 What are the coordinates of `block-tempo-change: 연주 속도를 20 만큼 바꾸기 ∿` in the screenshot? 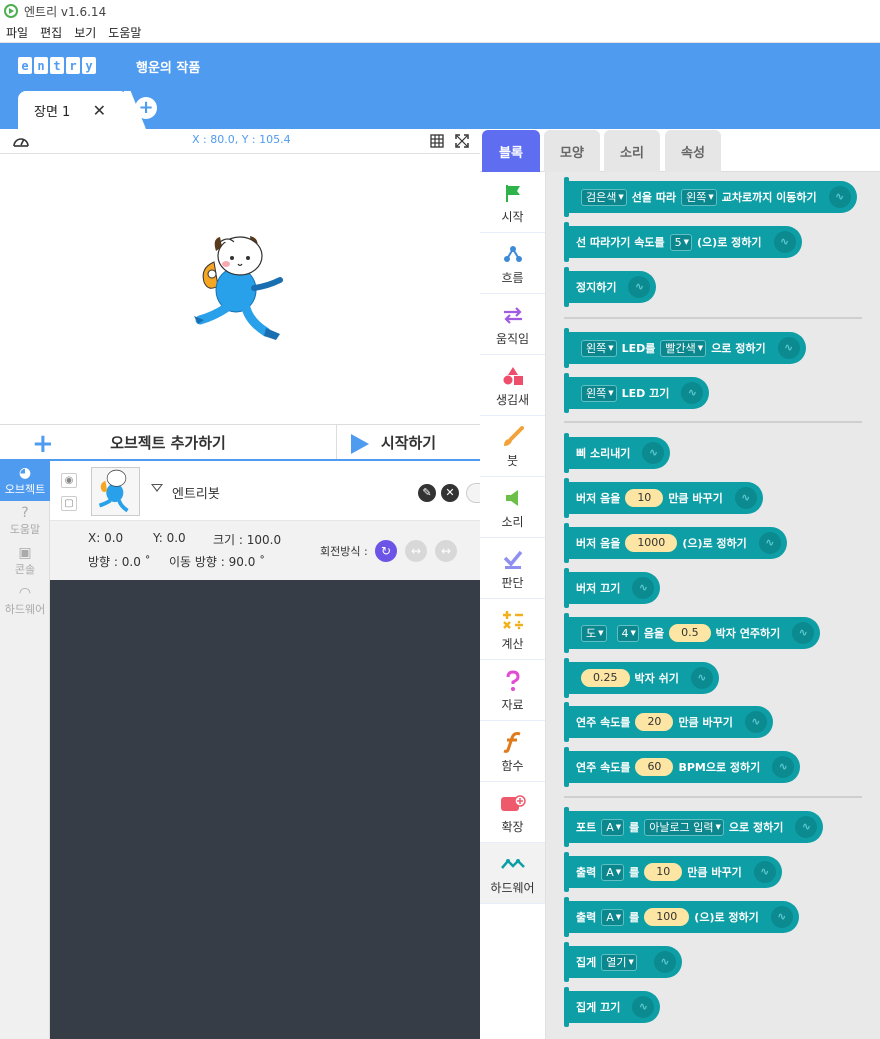 It's located at (668, 722).